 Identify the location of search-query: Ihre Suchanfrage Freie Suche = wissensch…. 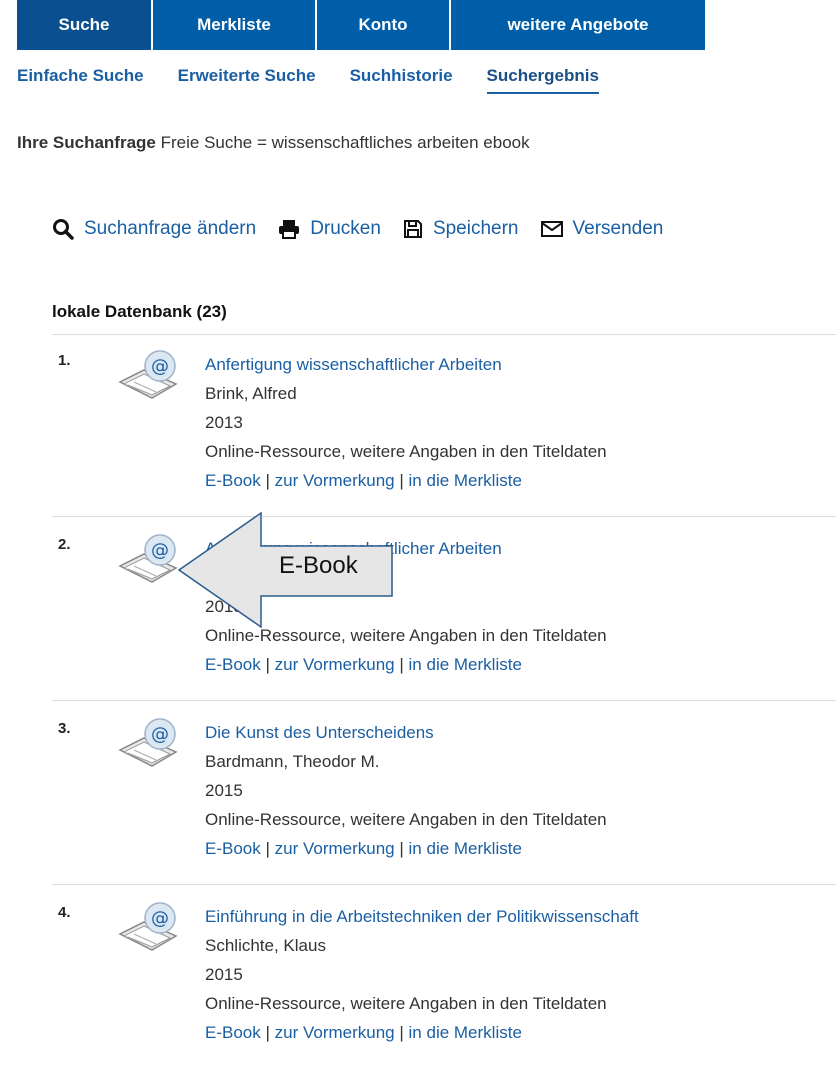
(273, 143).